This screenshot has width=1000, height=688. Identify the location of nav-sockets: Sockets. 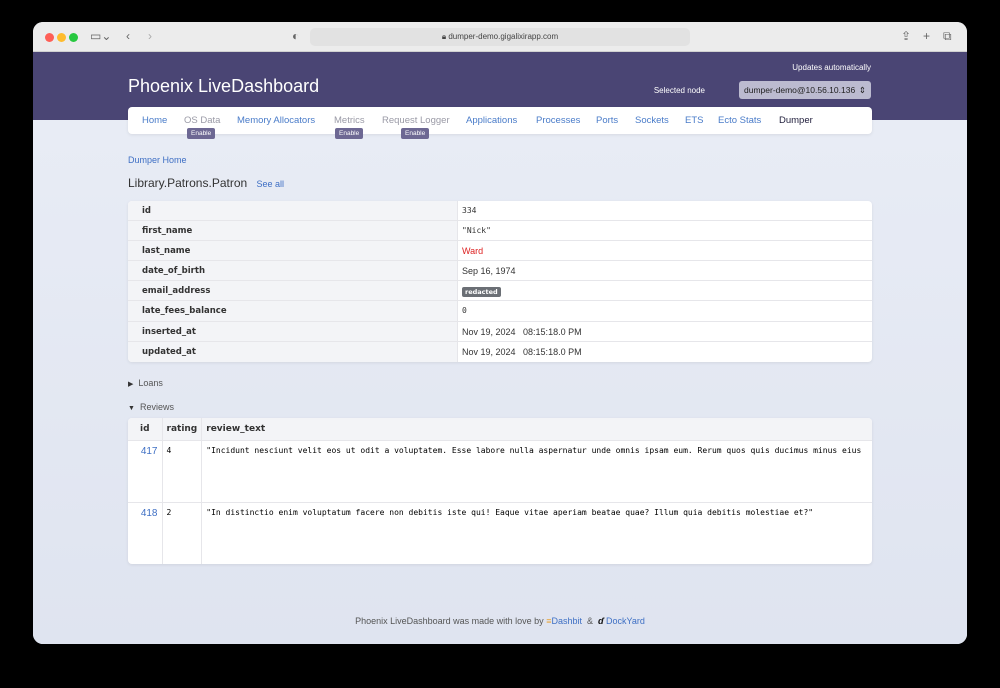
(652, 120).